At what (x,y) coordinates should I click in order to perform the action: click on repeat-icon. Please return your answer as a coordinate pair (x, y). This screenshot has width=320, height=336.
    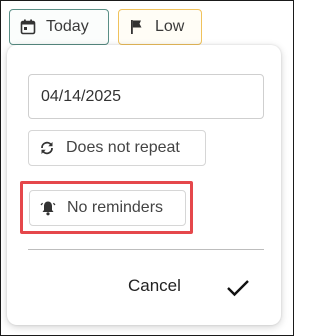
    Looking at the image, I should click on (47, 148).